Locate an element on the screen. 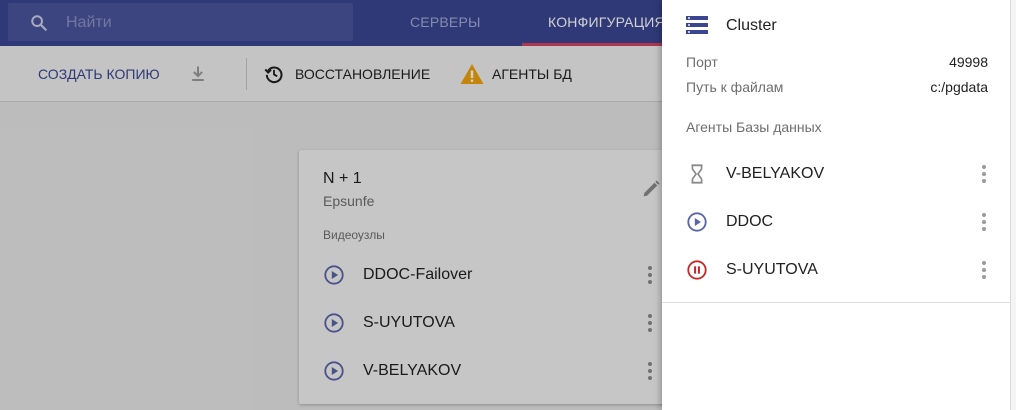  db-agents-section-label: Агенты Базы данных is located at coordinates (754, 127).